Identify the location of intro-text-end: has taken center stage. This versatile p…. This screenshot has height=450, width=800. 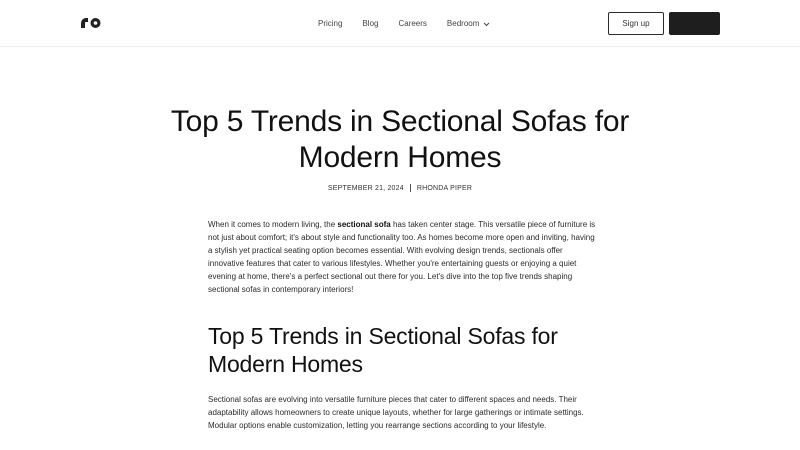
(402, 257).